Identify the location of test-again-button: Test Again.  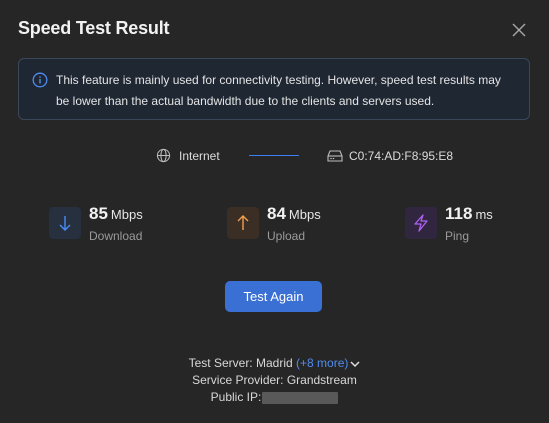
(273, 296).